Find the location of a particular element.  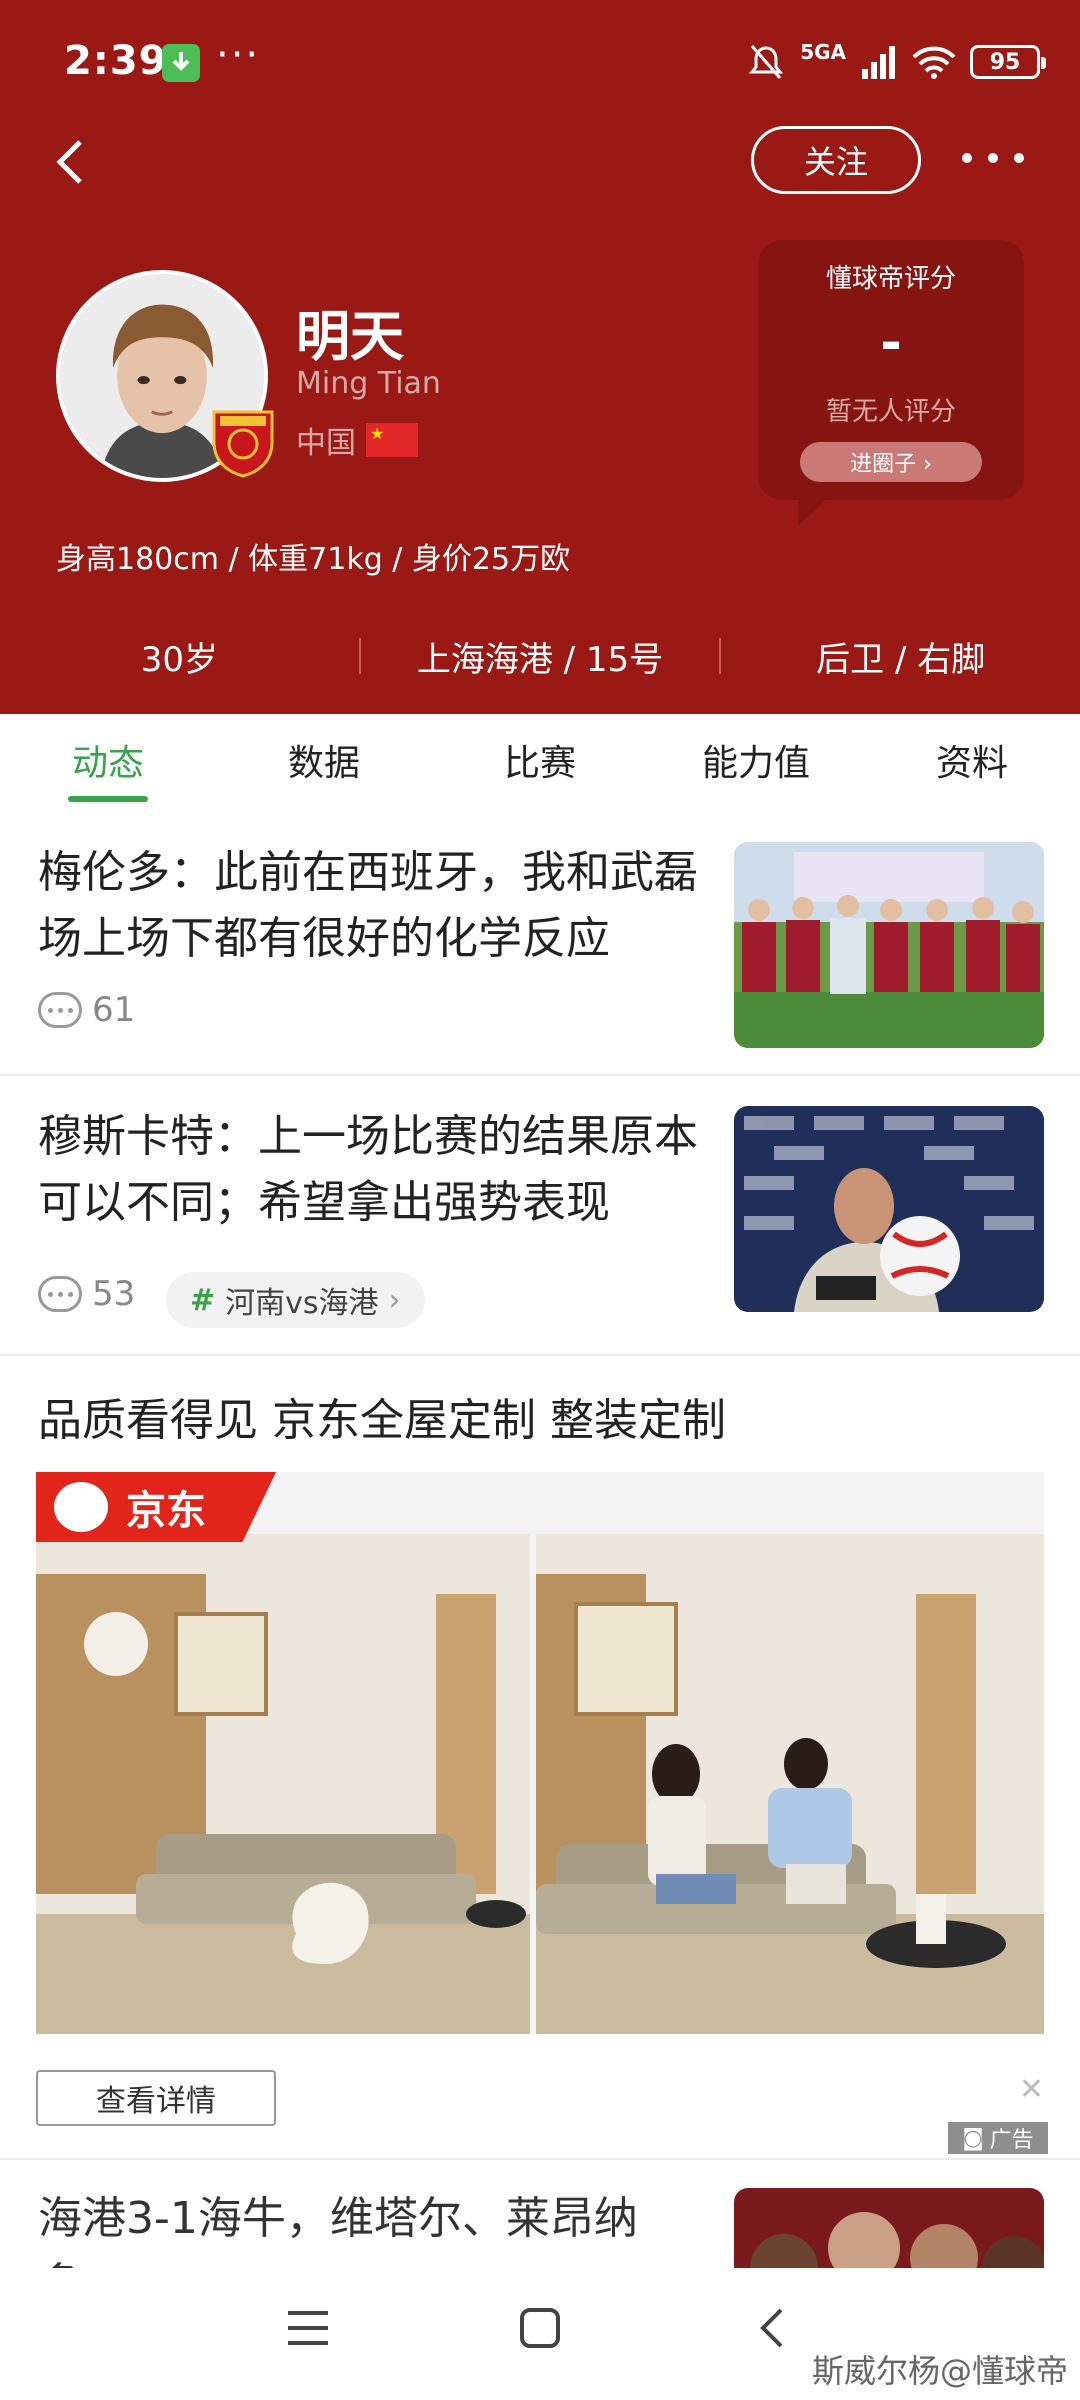

ad-badge: ◙ 广告 is located at coordinates (998, 2138).